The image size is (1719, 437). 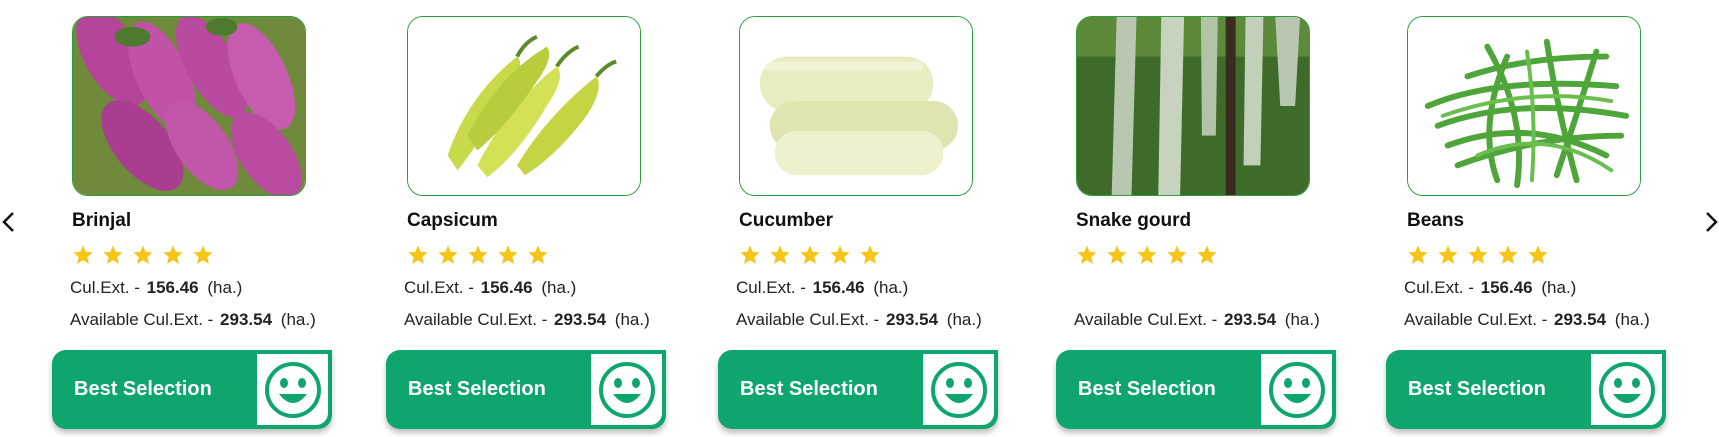 I want to click on product-name: Beans, so click(x=1436, y=220).